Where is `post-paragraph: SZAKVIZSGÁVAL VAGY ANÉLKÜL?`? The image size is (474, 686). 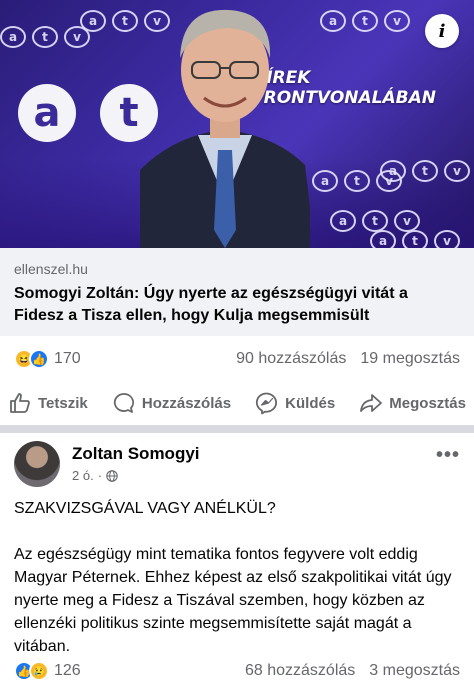 post-paragraph: SZAKVIZSGÁVAL VAGY ANÉLKÜL? is located at coordinates (145, 508).